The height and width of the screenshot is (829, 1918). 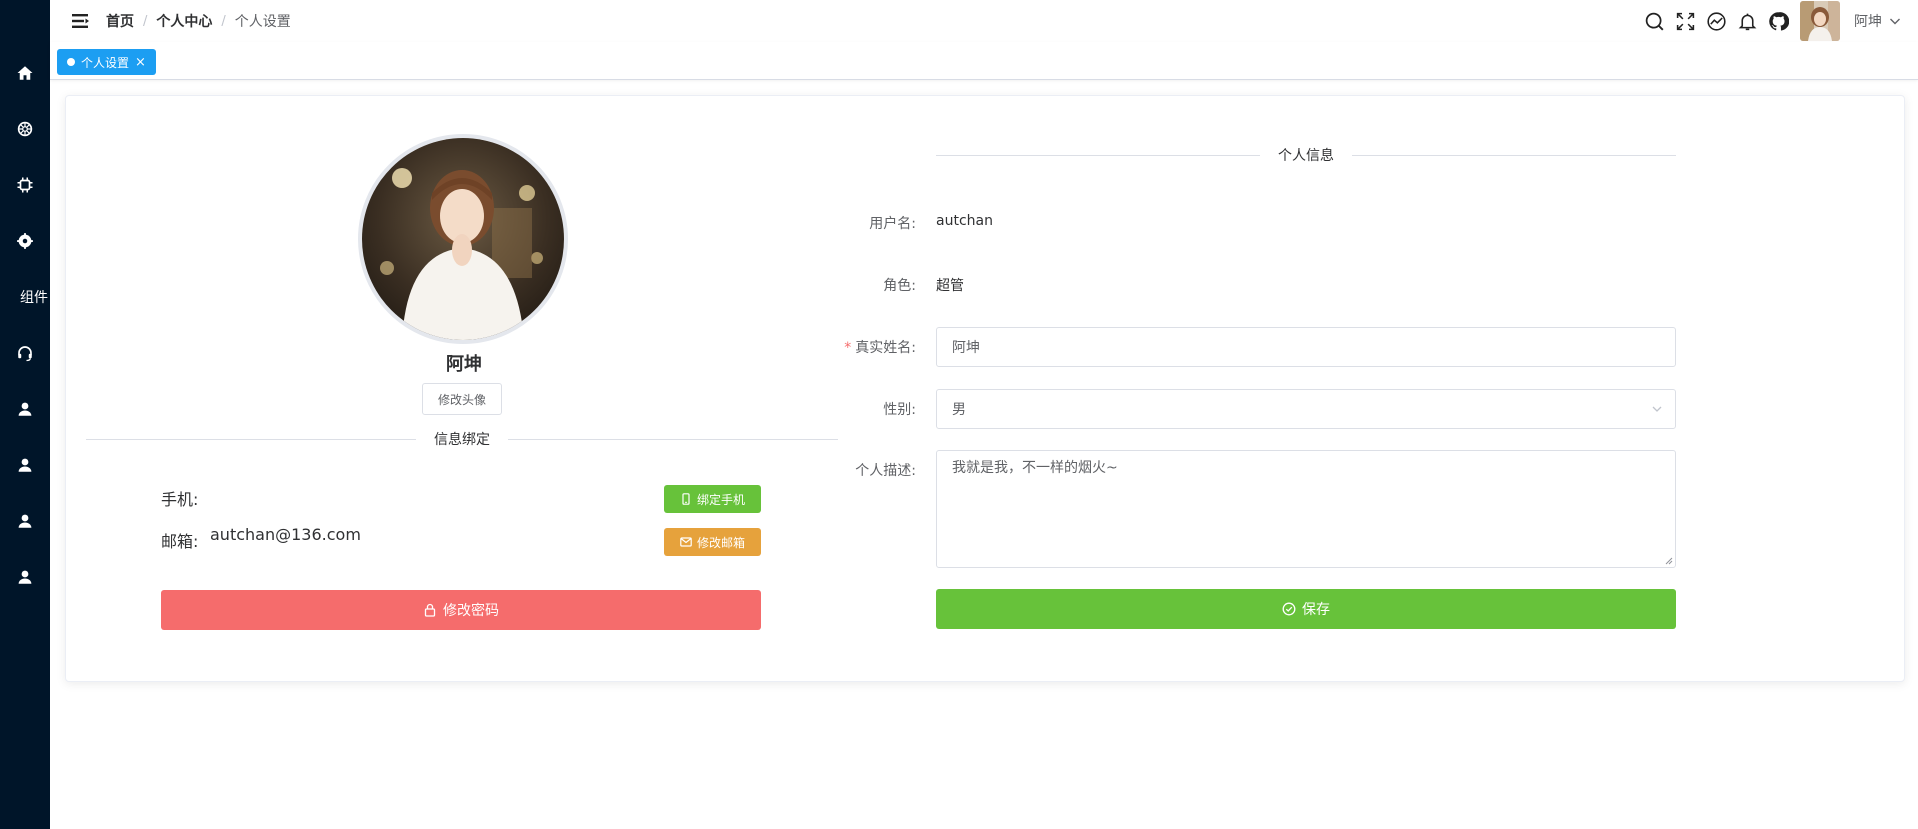 I want to click on tags-view: 个人设置 ×, so click(x=984, y=61).